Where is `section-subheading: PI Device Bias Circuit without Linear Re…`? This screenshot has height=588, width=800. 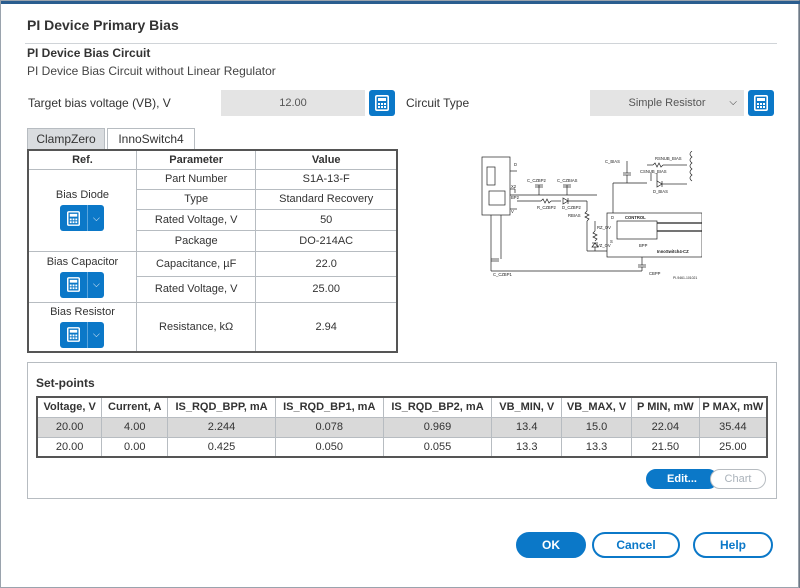
section-subheading: PI Device Bias Circuit without Linear Re… is located at coordinates (151, 71).